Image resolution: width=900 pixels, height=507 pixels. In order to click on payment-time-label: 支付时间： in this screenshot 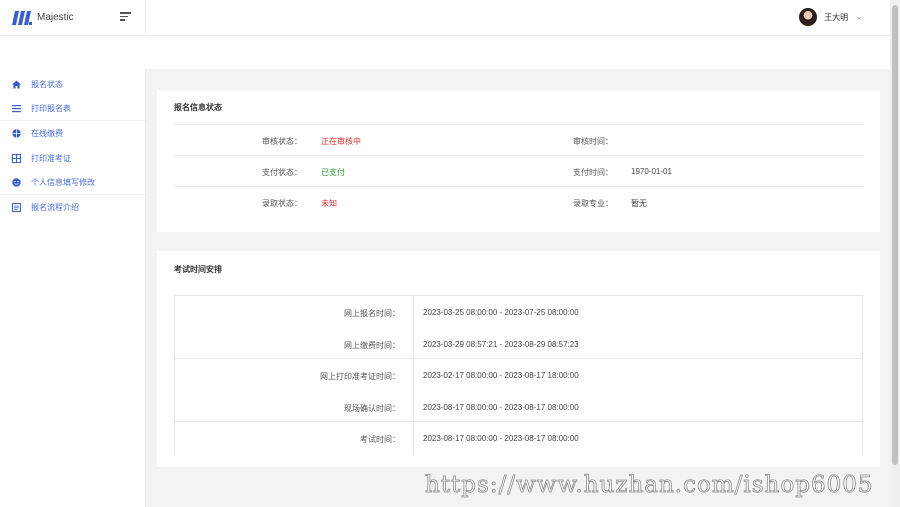, I will do `click(593, 172)`.